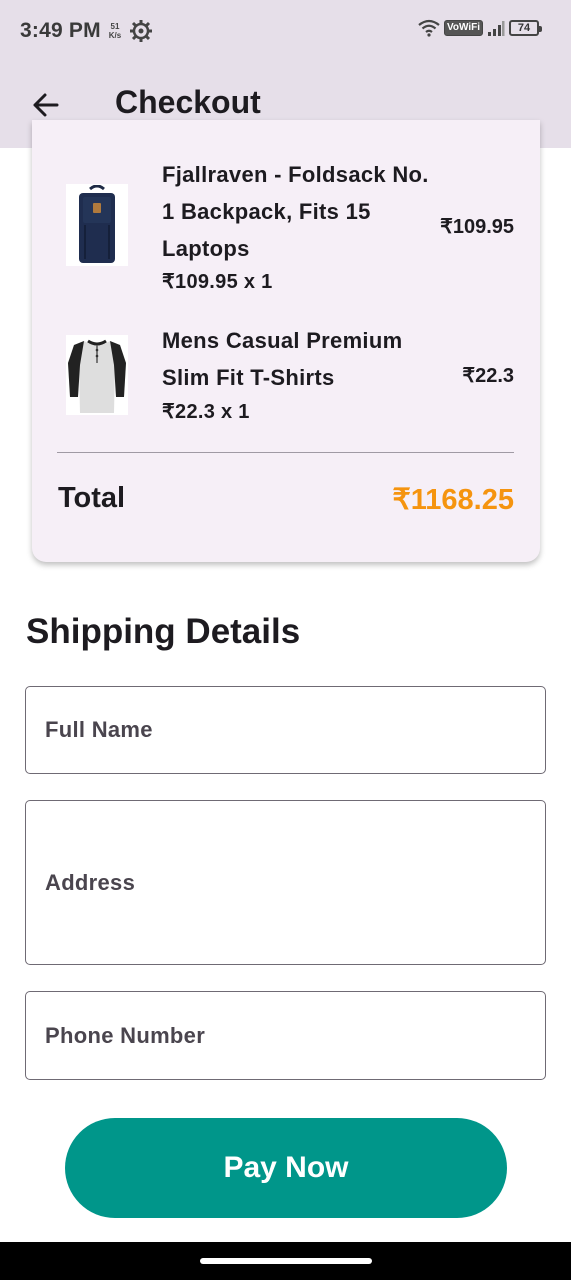 The image size is (571, 1280). I want to click on battery-icon: 74, so click(525, 28).